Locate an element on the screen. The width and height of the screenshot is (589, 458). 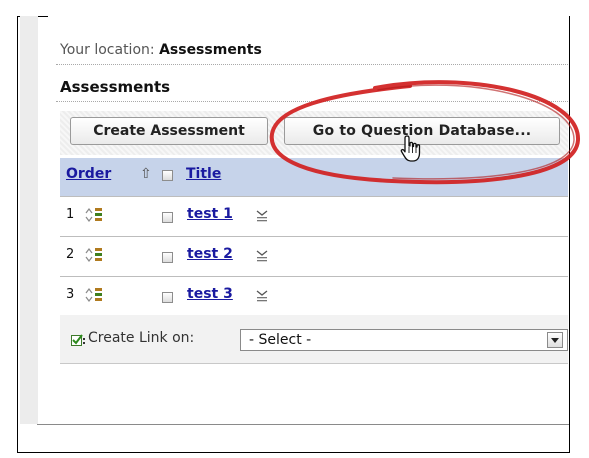
breadcrumb-prefix: Your location: is located at coordinates (107, 50).